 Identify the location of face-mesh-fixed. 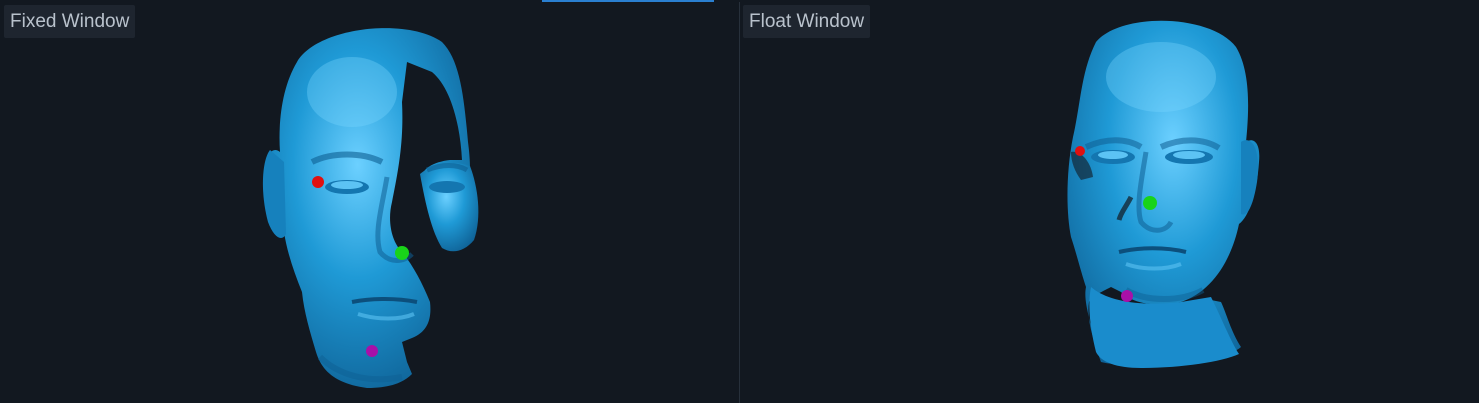
(370, 208).